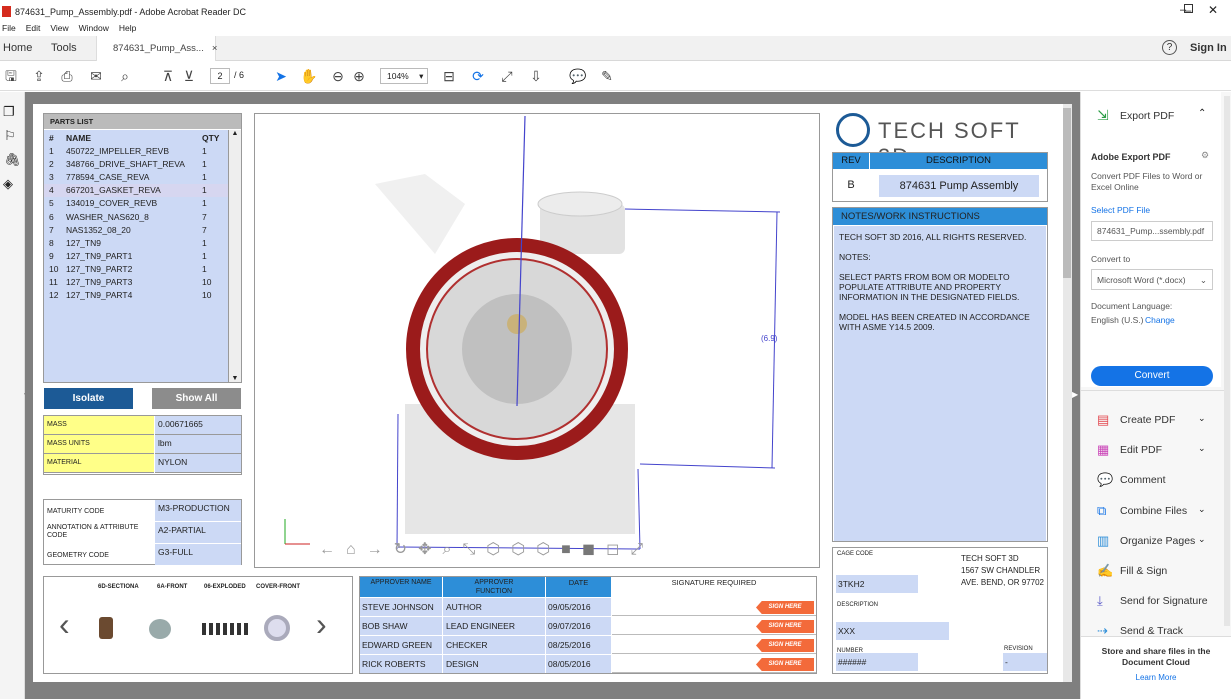 The image size is (1231, 699). What do you see at coordinates (406, 549) in the screenshot?
I see `rotate-view-icon: ↻` at bounding box center [406, 549].